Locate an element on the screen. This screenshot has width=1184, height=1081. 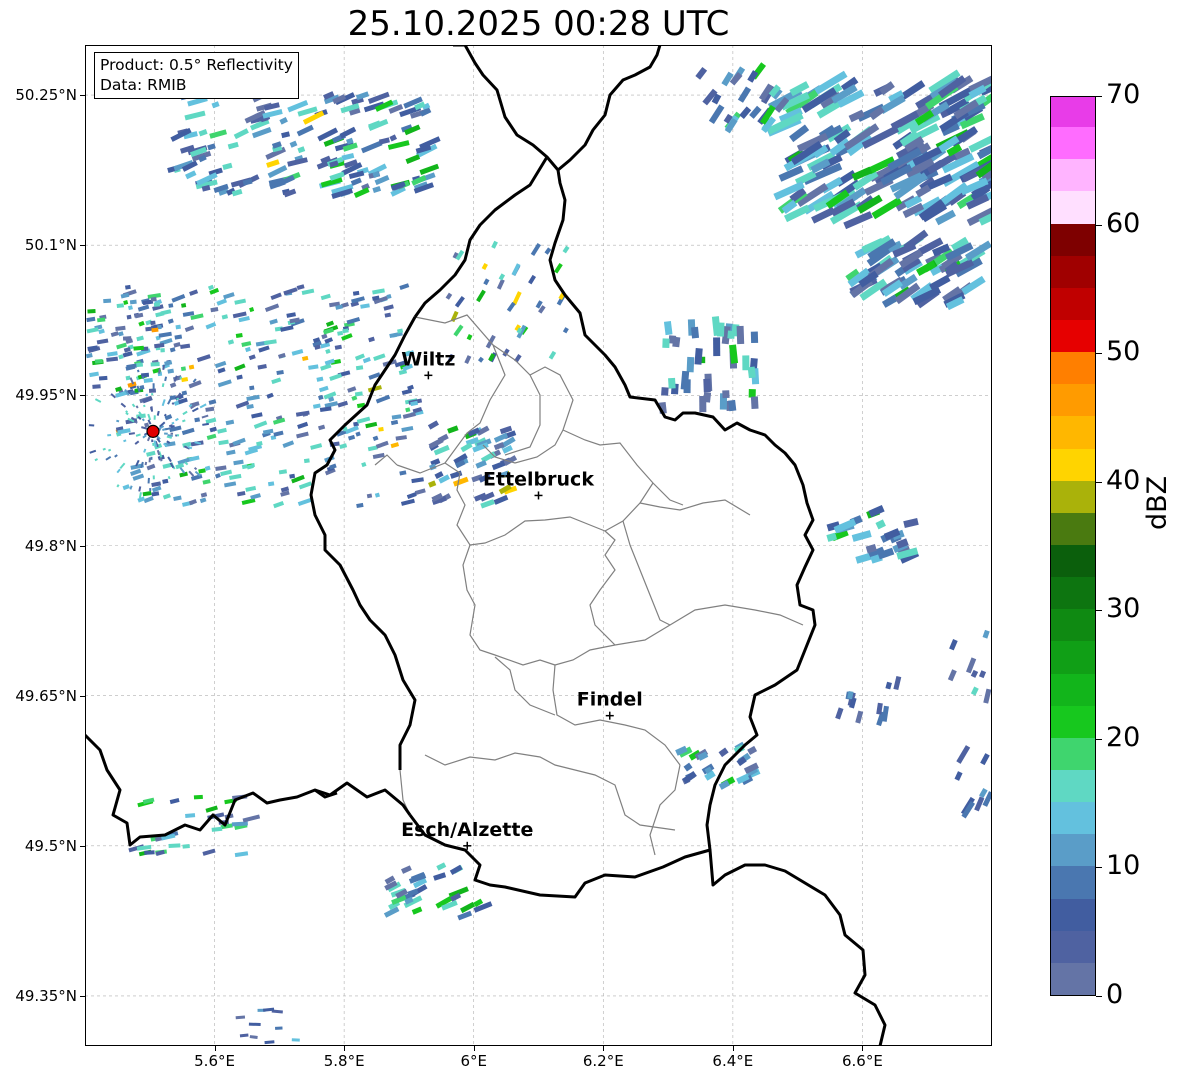
latitude-tick-label: 49.5°N is located at coordinates (50, 845).